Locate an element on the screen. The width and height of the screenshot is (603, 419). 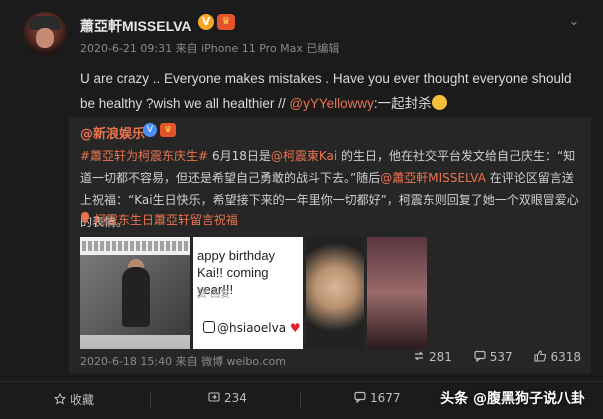
repost-count: 281 is located at coordinates (432, 357).